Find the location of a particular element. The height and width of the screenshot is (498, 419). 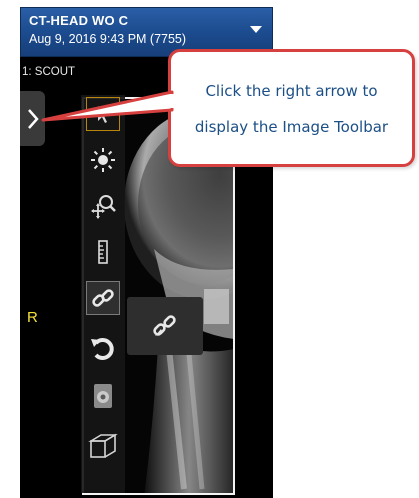

image-toolbar is located at coordinates (103, 294).